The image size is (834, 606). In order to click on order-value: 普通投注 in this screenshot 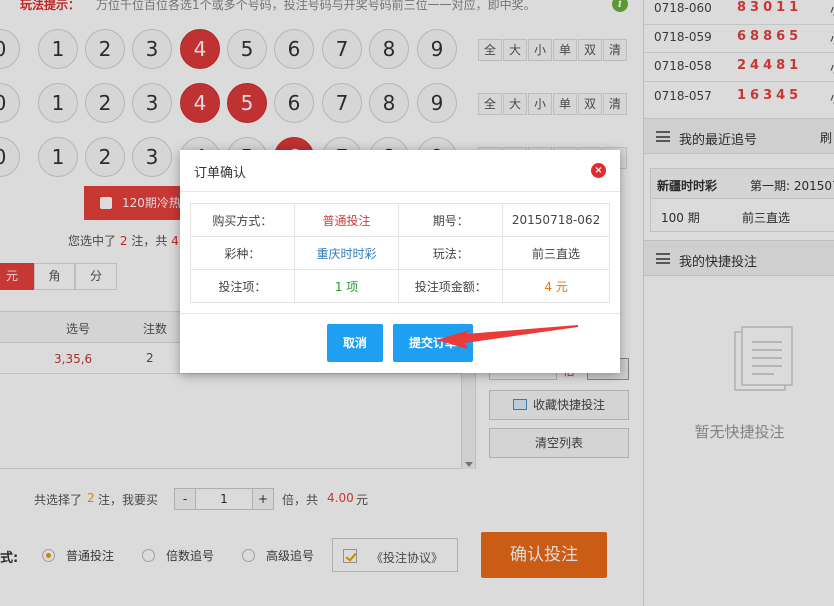, I will do `click(346, 220)`.